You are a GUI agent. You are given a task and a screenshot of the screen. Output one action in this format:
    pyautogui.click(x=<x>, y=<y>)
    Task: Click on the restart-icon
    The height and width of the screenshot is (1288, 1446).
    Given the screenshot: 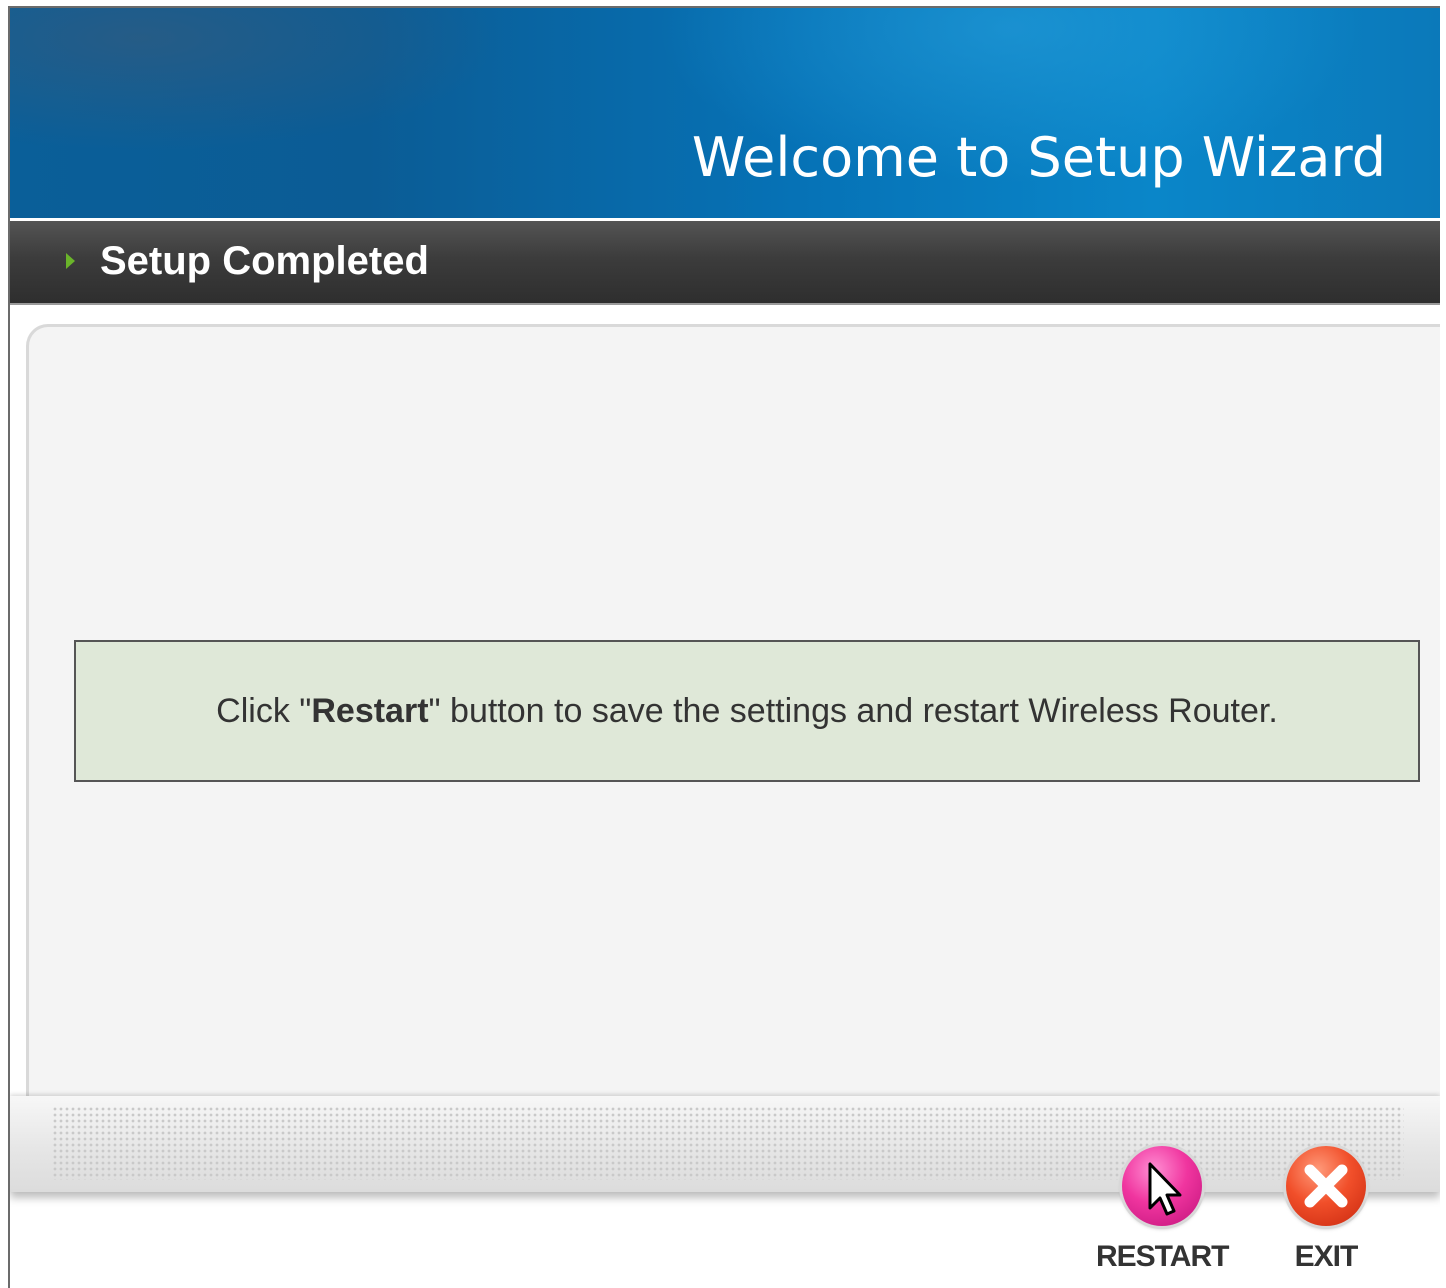 What is the action you would take?
    pyautogui.click(x=1162, y=1186)
    